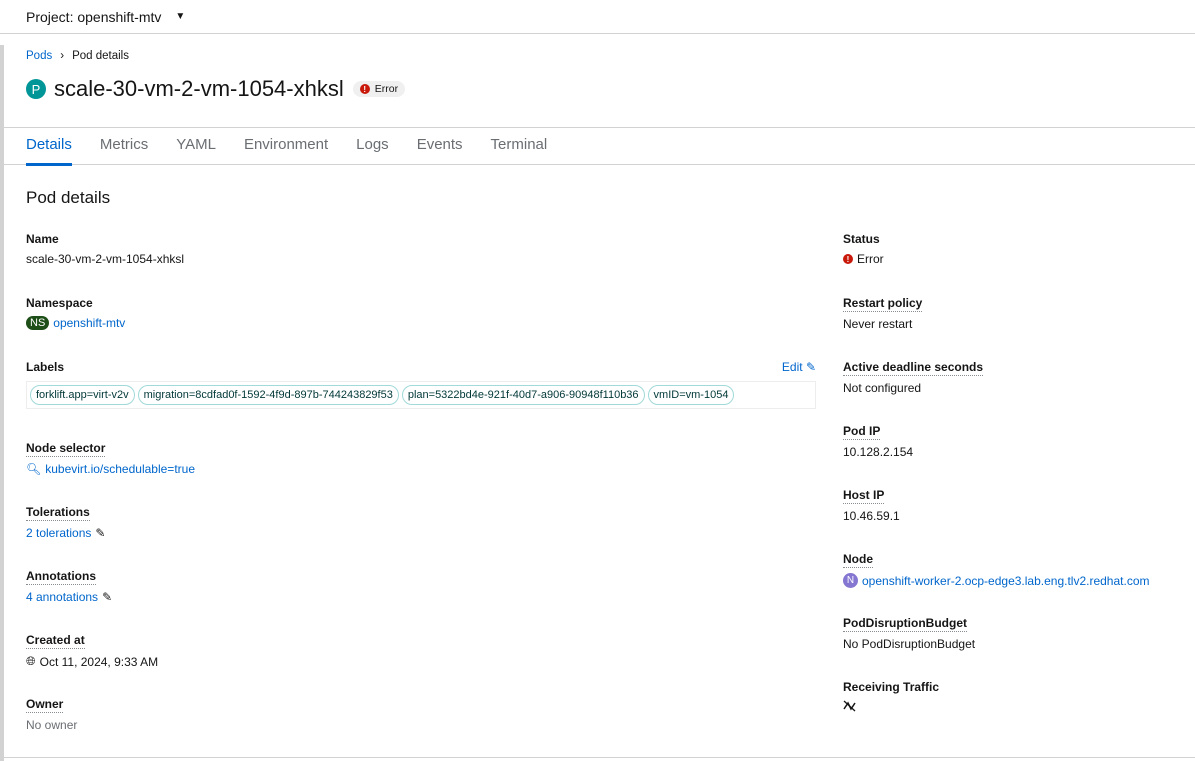 The image size is (1195, 761). Describe the element at coordinates (870, 259) in the screenshot. I see `status-value: Error` at that location.